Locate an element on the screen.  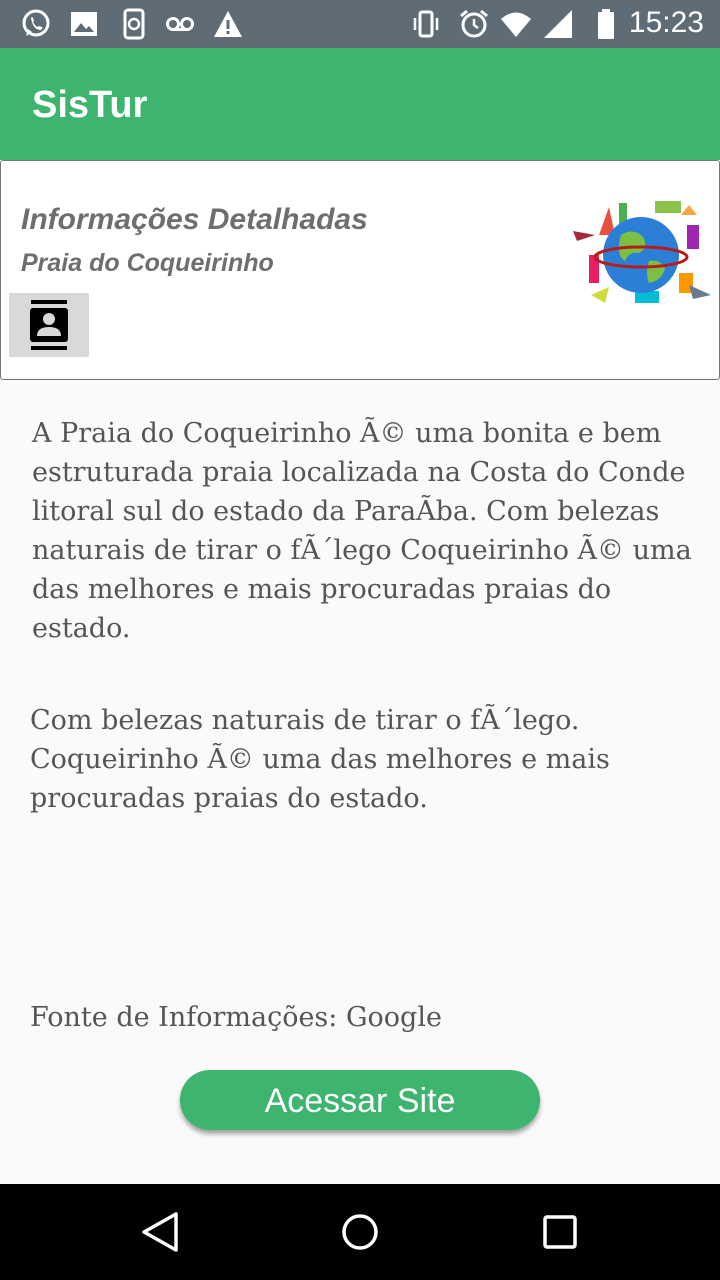
clock: 15:23 is located at coordinates (666, 22).